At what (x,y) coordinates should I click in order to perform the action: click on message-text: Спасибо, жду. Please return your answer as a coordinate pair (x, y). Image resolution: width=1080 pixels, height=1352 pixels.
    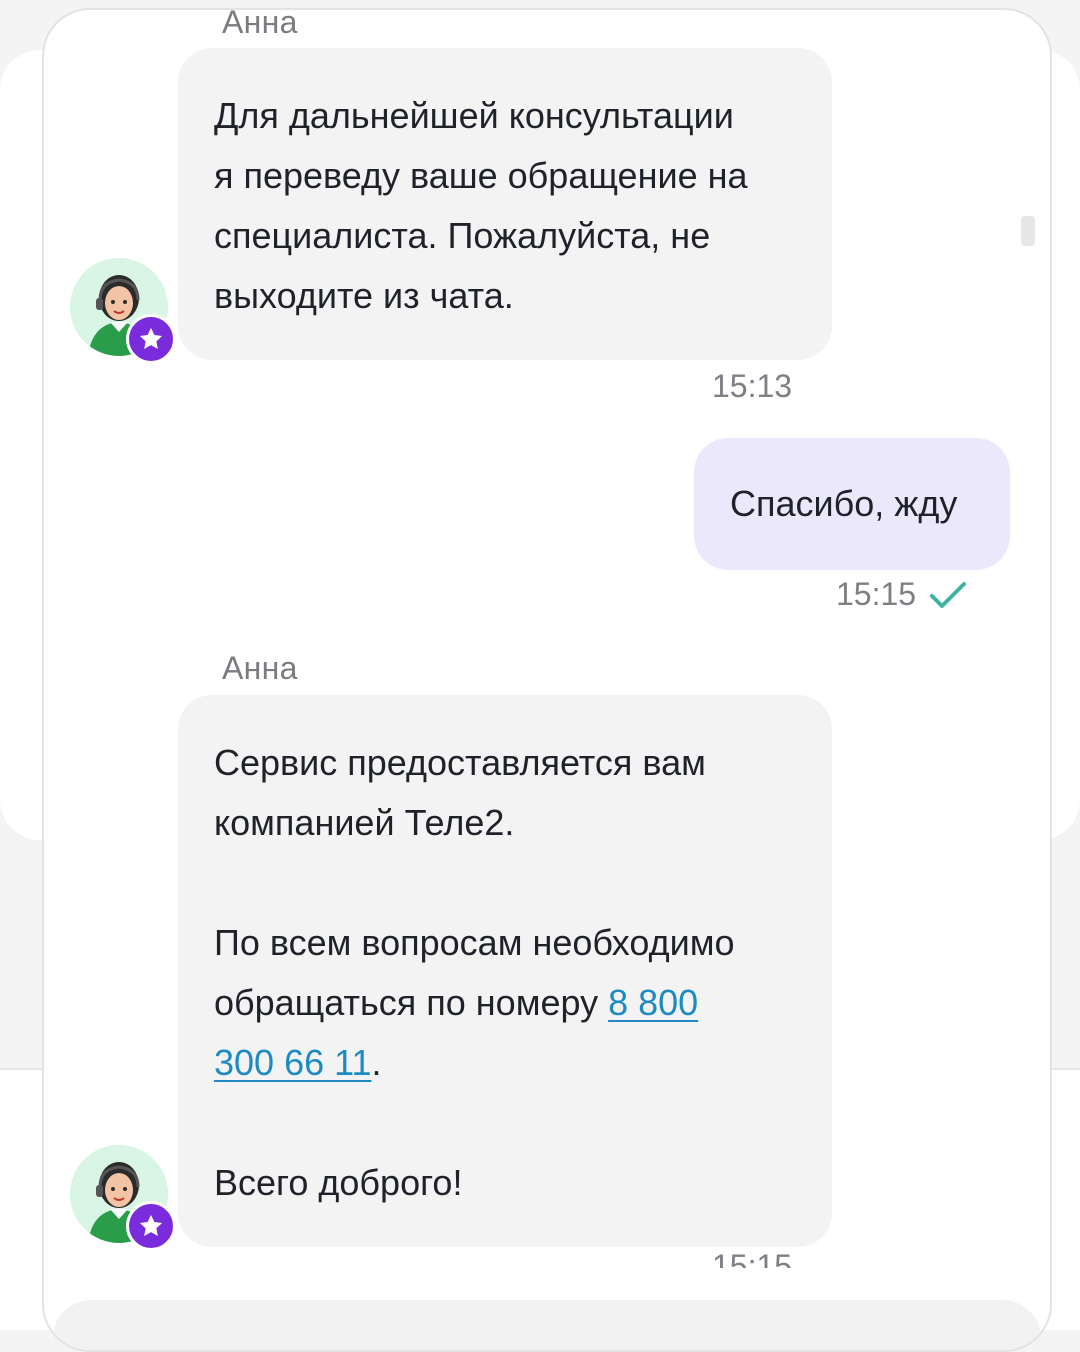
    Looking at the image, I should click on (844, 503).